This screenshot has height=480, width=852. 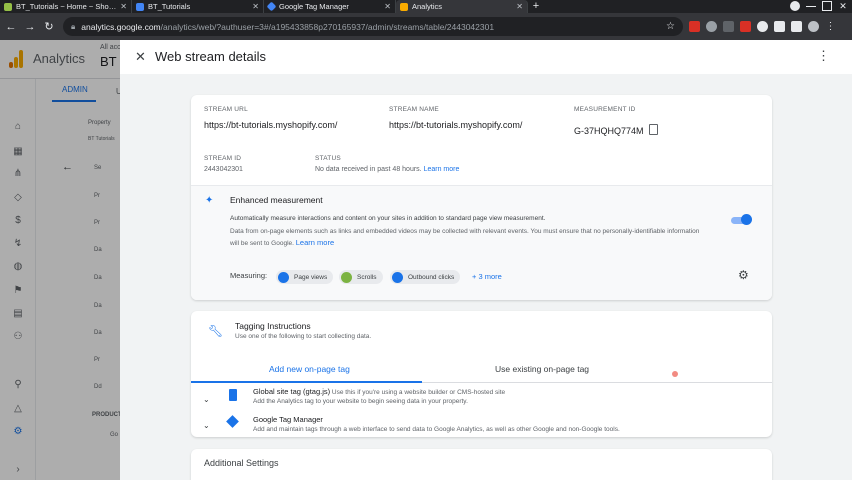 I want to click on enhanced-measurement-title: Enhanced measurement, so click(x=276, y=200).